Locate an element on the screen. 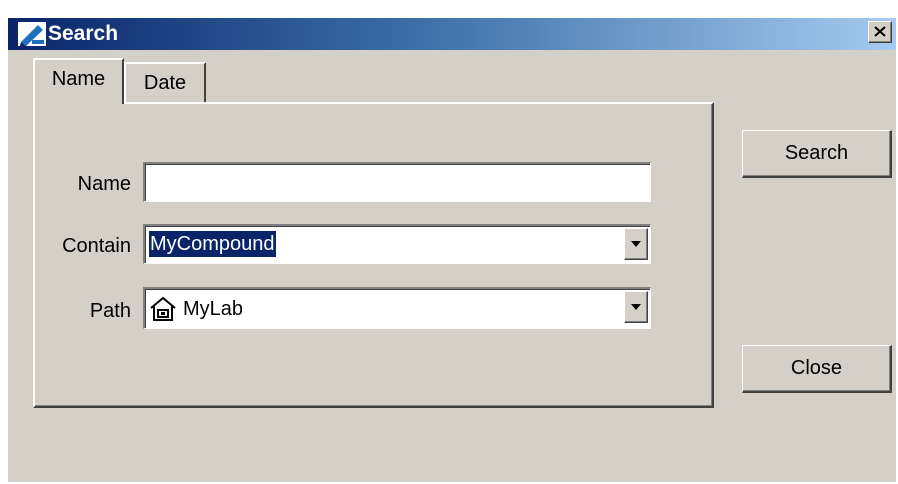 This screenshot has width=898, height=484. path-value: MyLab is located at coordinates (213, 309).